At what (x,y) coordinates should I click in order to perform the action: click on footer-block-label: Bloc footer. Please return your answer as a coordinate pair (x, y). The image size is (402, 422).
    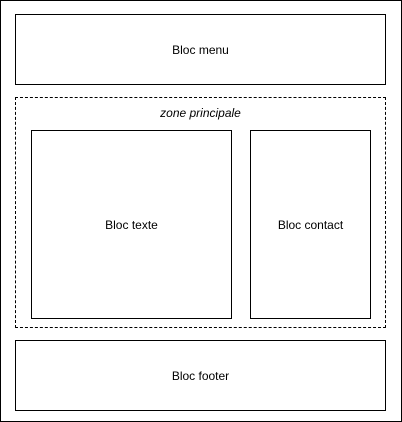
    Looking at the image, I should click on (200, 375).